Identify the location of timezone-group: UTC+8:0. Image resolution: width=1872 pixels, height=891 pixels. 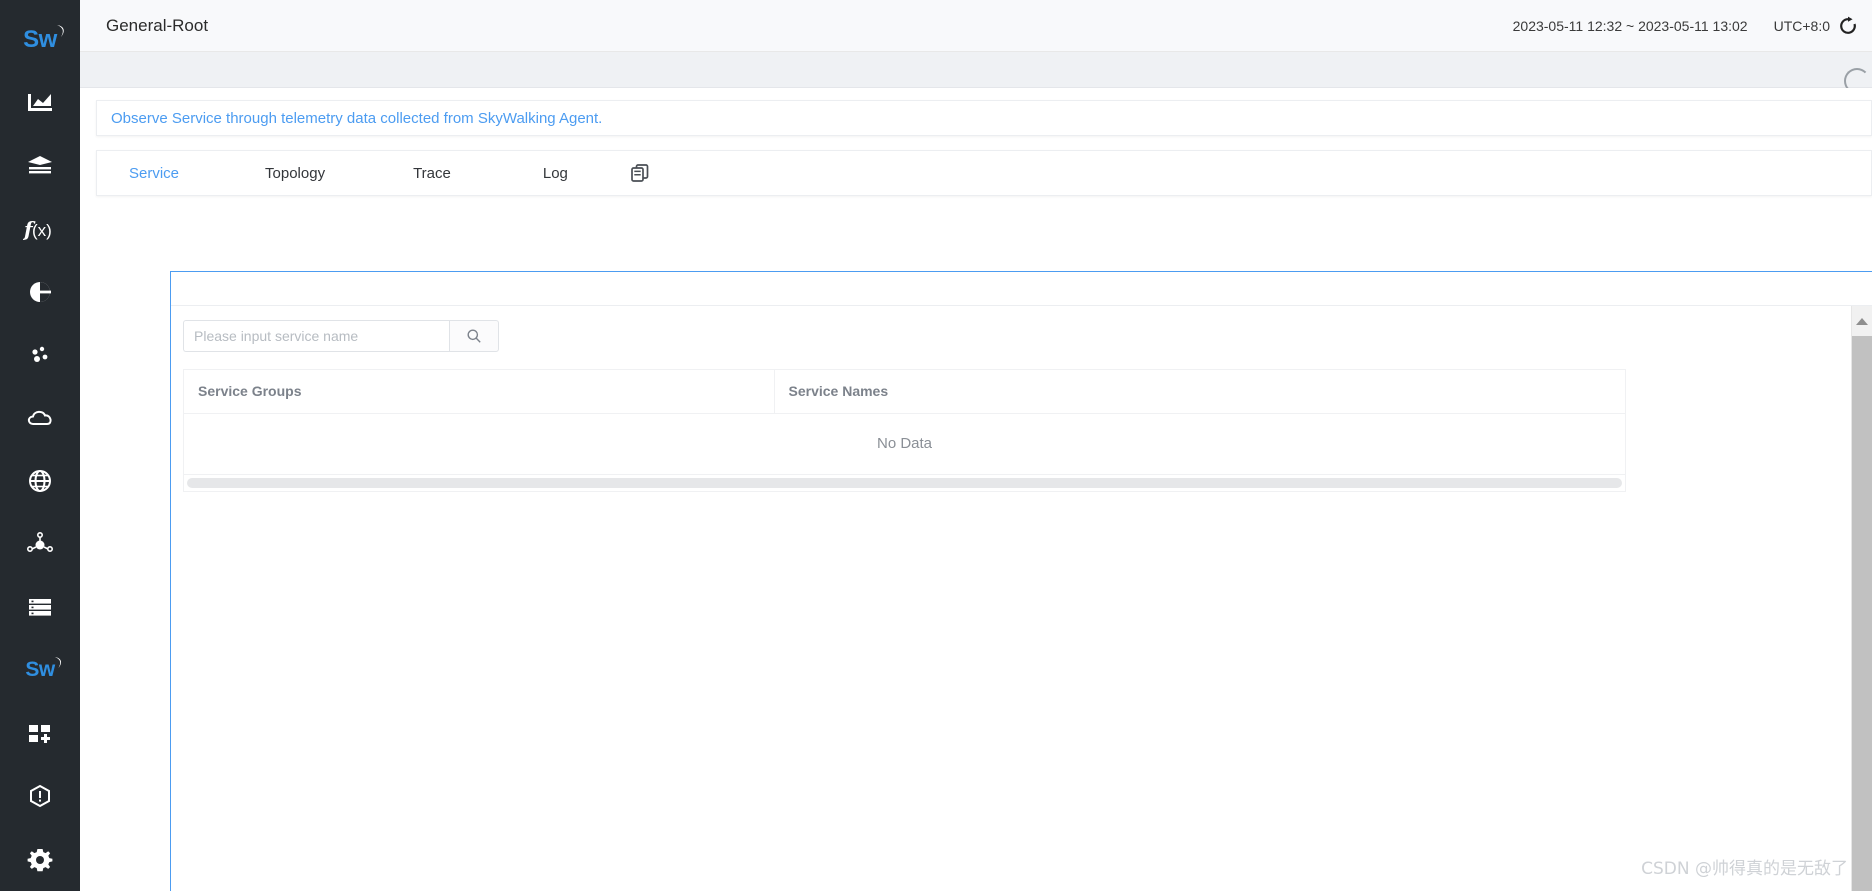
(1816, 26).